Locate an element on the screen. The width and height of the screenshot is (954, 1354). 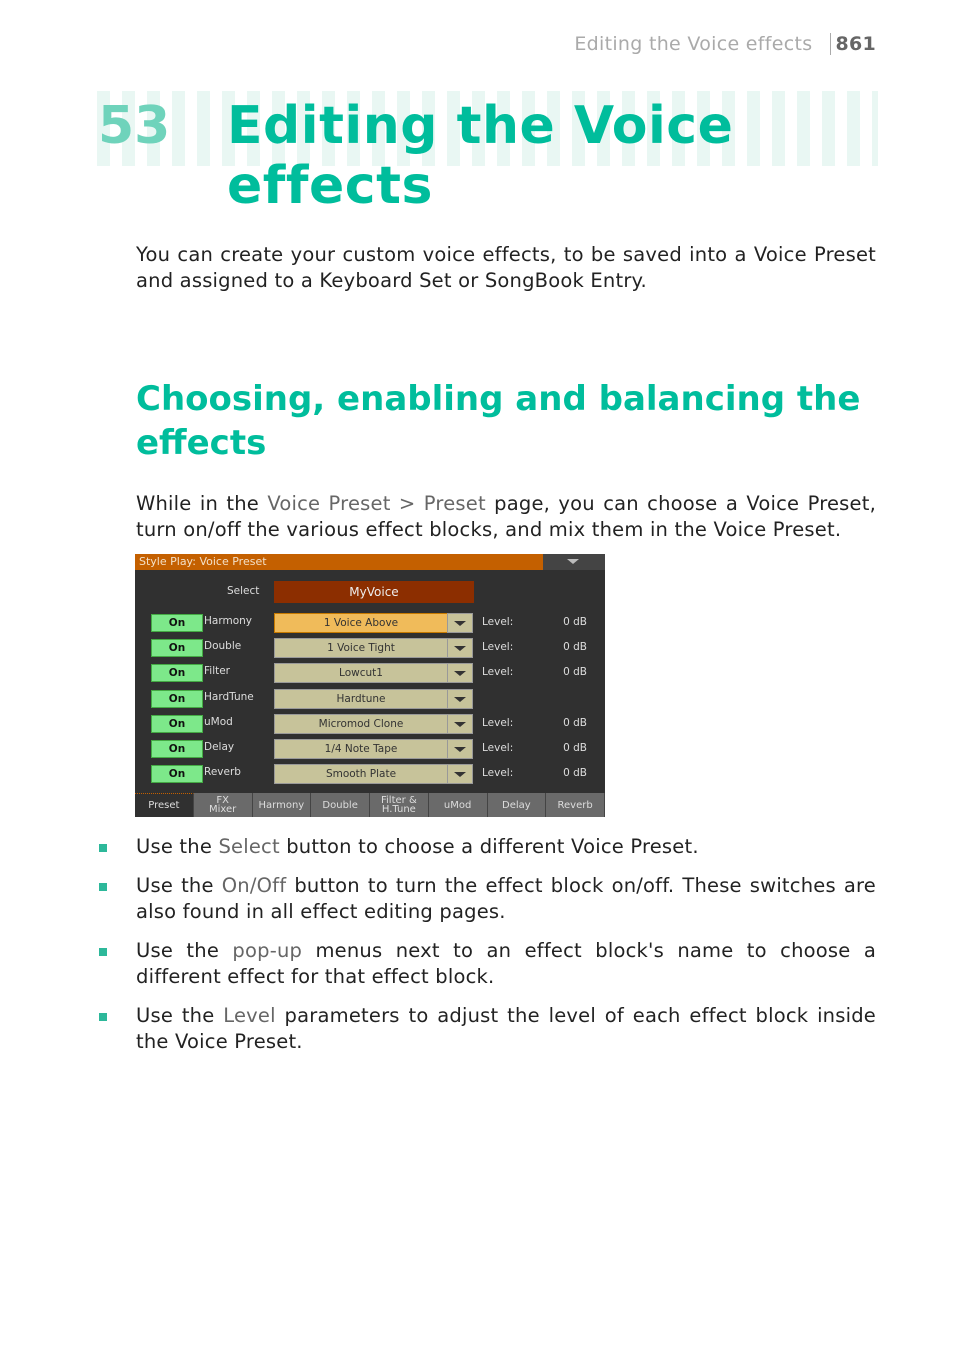
effect-row: On Delay 1/4 Note Tape Level: 0 dB is located at coordinates (370, 749).